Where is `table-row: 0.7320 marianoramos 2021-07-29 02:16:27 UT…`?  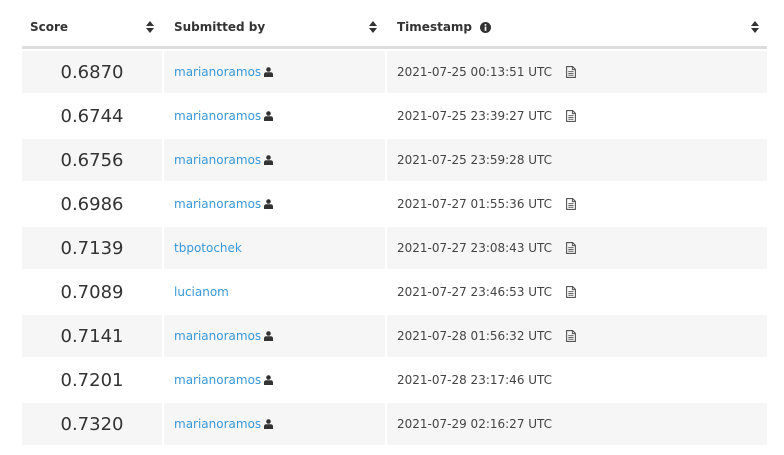
table-row: 0.7320 marianoramos 2021-07-29 02:16:27 UT… is located at coordinates (394, 424).